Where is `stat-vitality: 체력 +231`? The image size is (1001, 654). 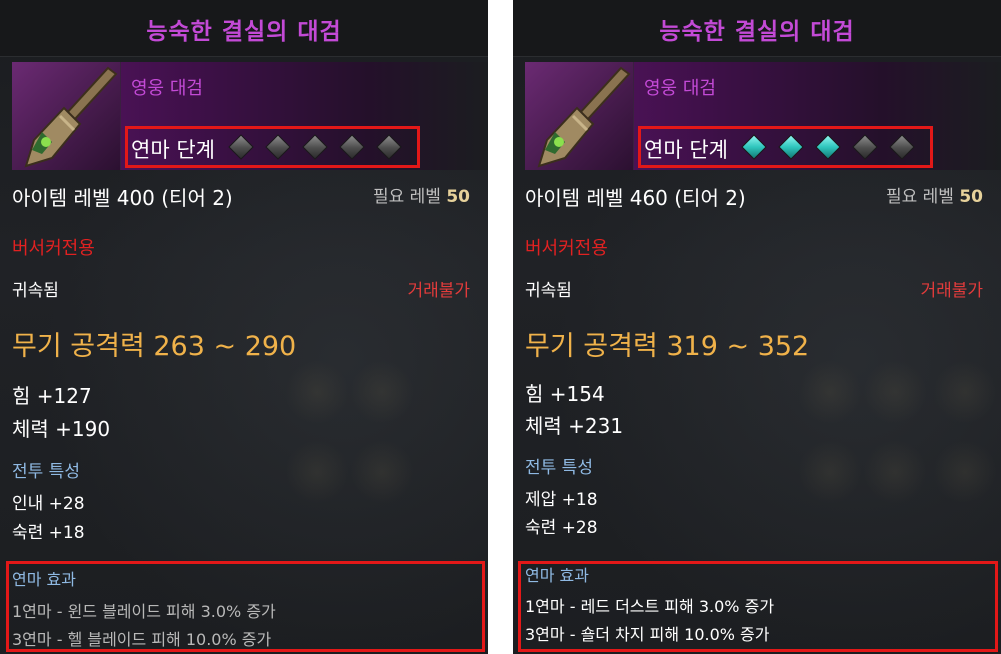
stat-vitality: 체력 +231 is located at coordinates (574, 426).